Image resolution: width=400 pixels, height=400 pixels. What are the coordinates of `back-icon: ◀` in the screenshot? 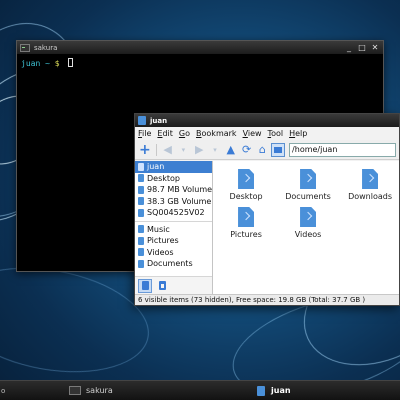 It's located at (168, 150).